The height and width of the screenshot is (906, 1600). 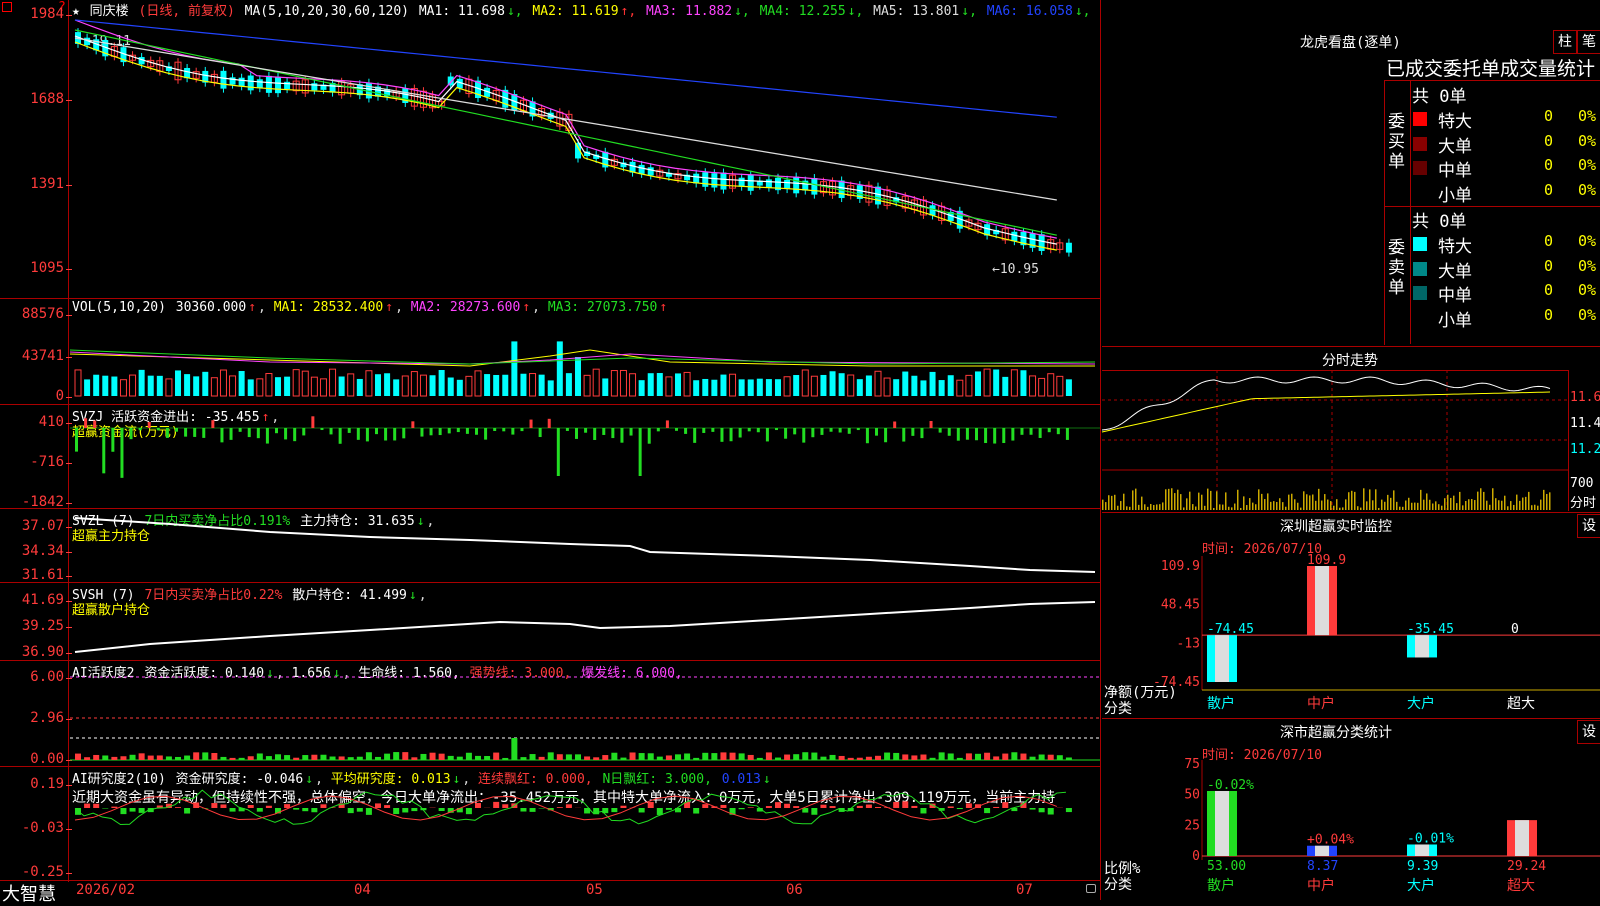 What do you see at coordinates (1588, 526) in the screenshot?
I see `monitor-settings-button: 设` at bounding box center [1588, 526].